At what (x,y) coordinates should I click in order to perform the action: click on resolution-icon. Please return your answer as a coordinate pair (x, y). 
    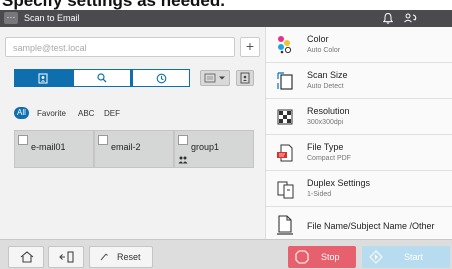
    Looking at the image, I should click on (285, 117).